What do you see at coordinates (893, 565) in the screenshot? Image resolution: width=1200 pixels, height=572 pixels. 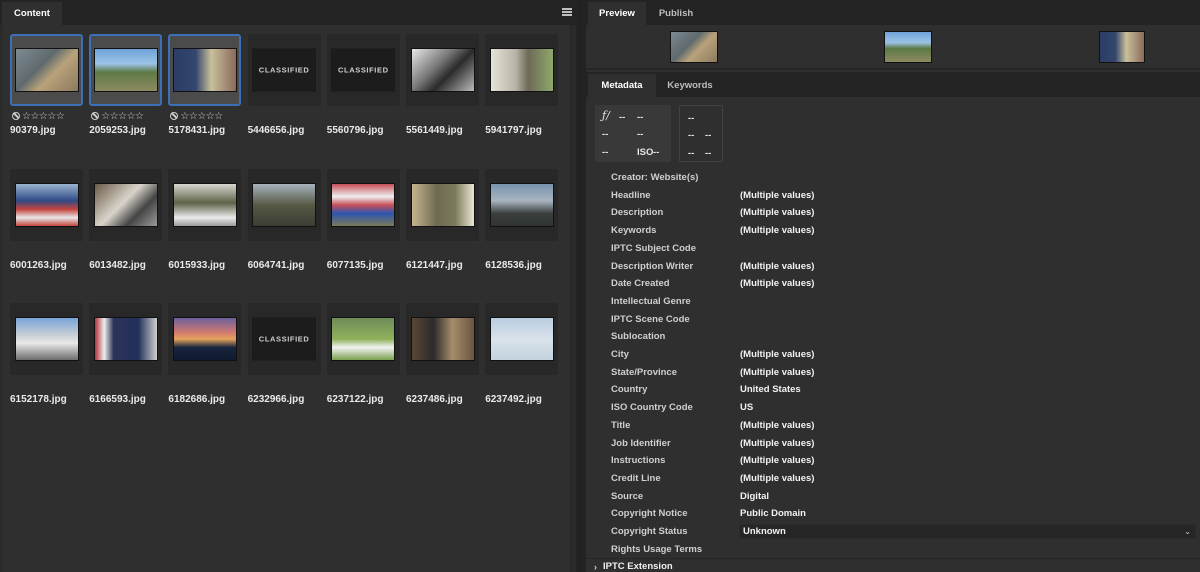 I see `section-iptc-extension: › IPTC Extension` at bounding box center [893, 565].